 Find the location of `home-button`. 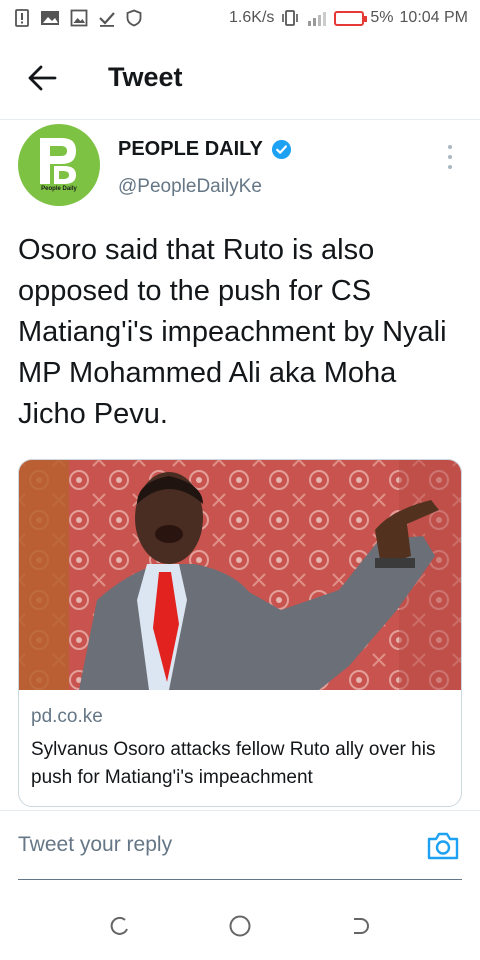

home-button is located at coordinates (240, 926).